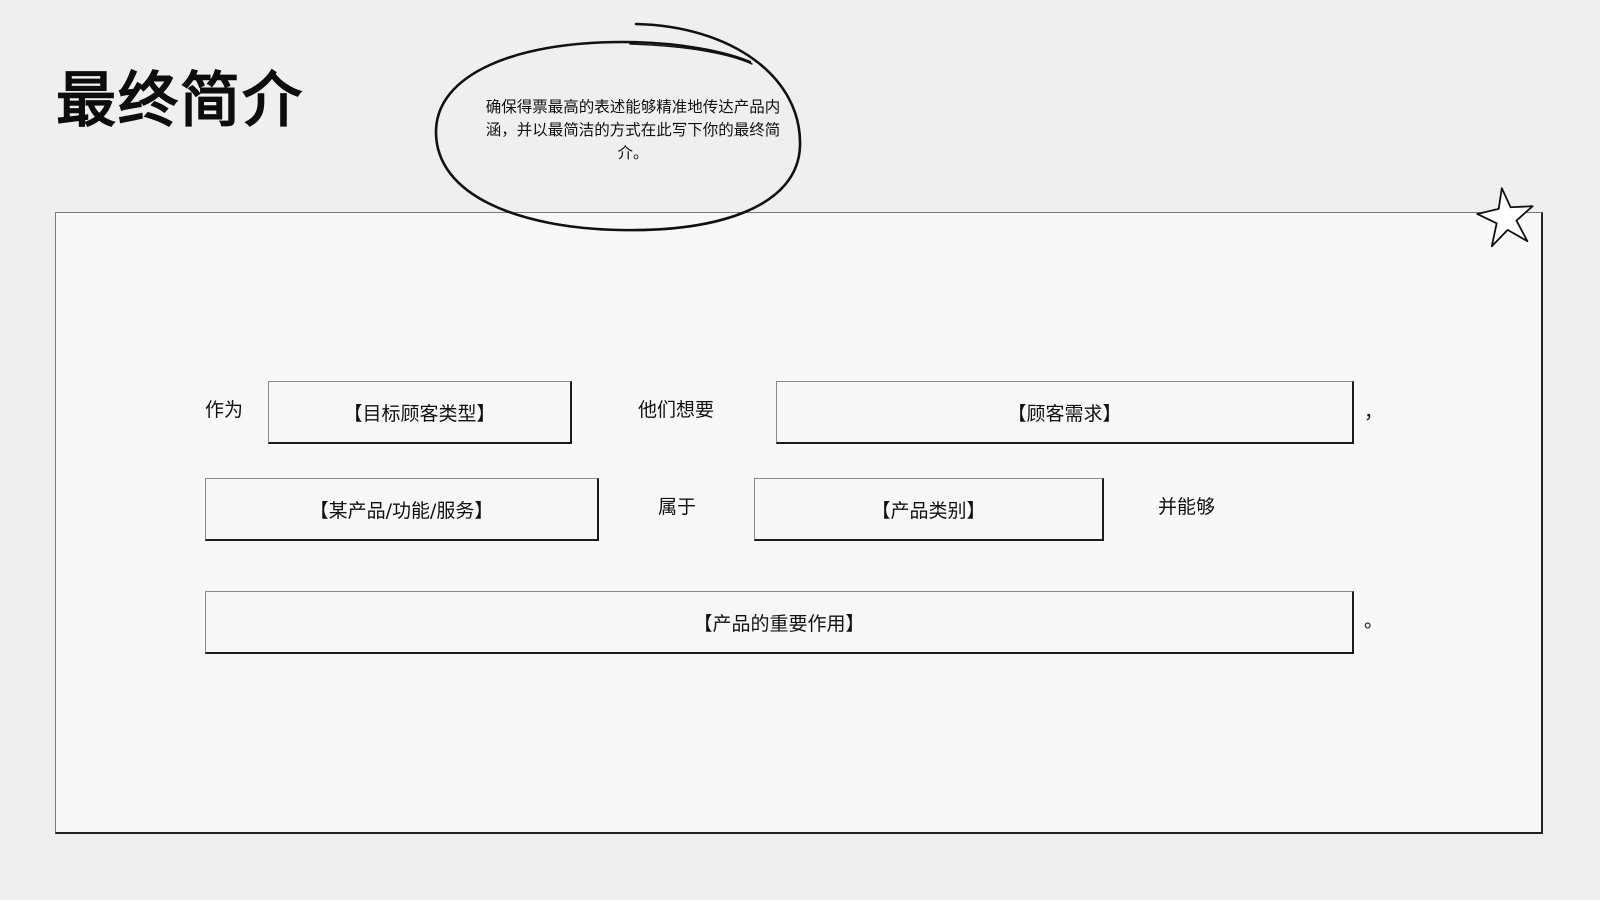 Image resolution: width=1600 pixels, height=900 pixels. Describe the element at coordinates (1505, 217) in the screenshot. I see `star-icon` at that location.